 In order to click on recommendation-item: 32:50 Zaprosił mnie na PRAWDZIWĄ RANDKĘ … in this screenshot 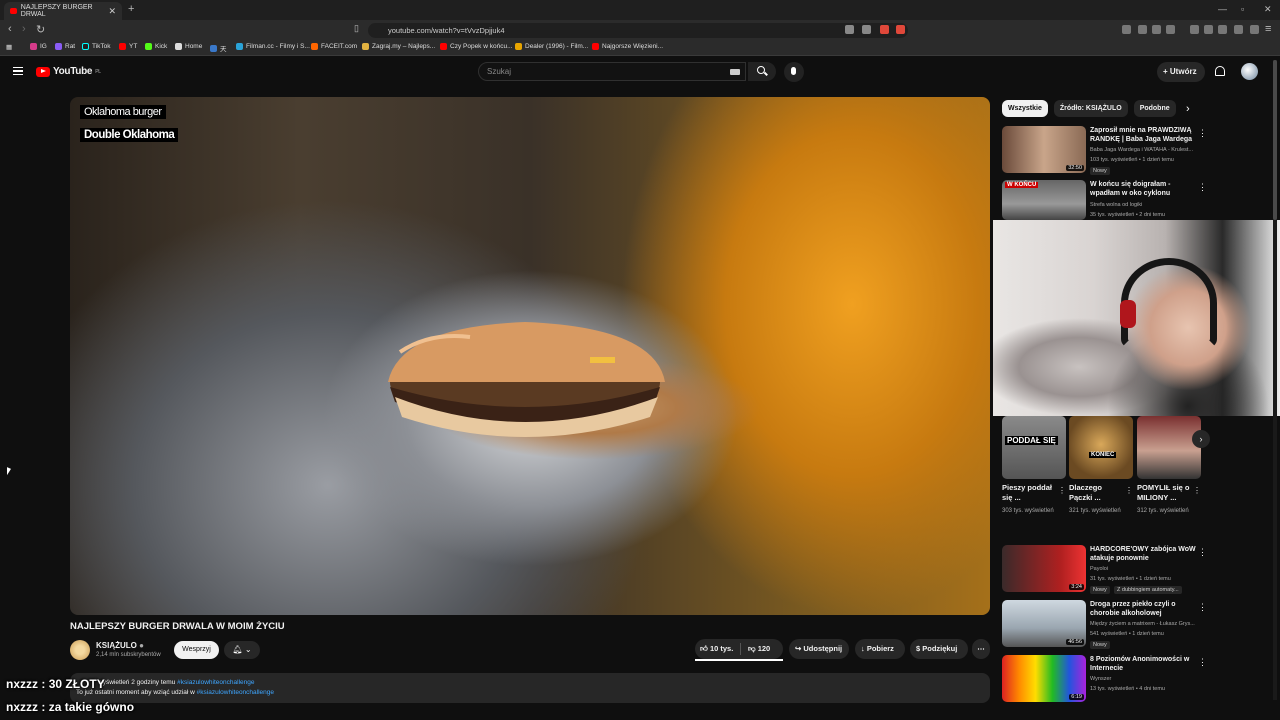, I will do `click(1107, 151)`.